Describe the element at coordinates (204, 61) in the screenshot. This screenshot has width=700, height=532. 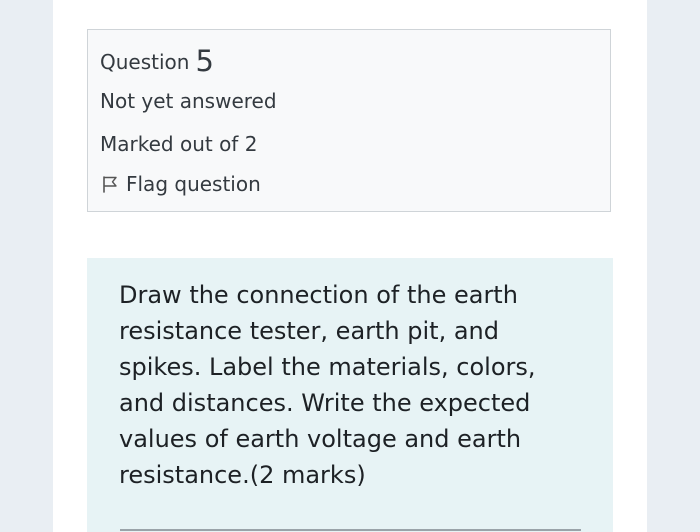
I see `question-number: 5` at that location.